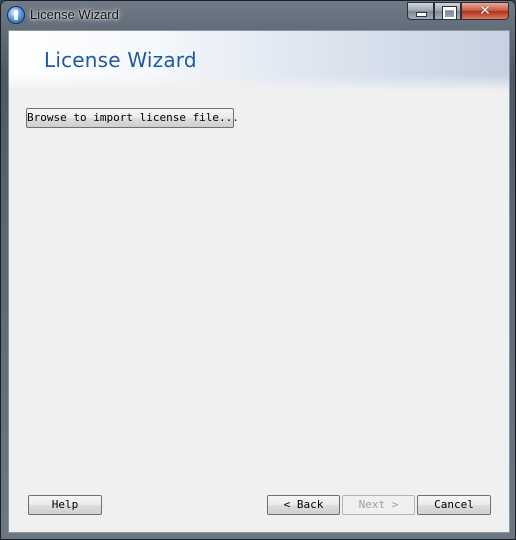 This screenshot has width=516, height=540. I want to click on maximize-button, so click(447, 11).